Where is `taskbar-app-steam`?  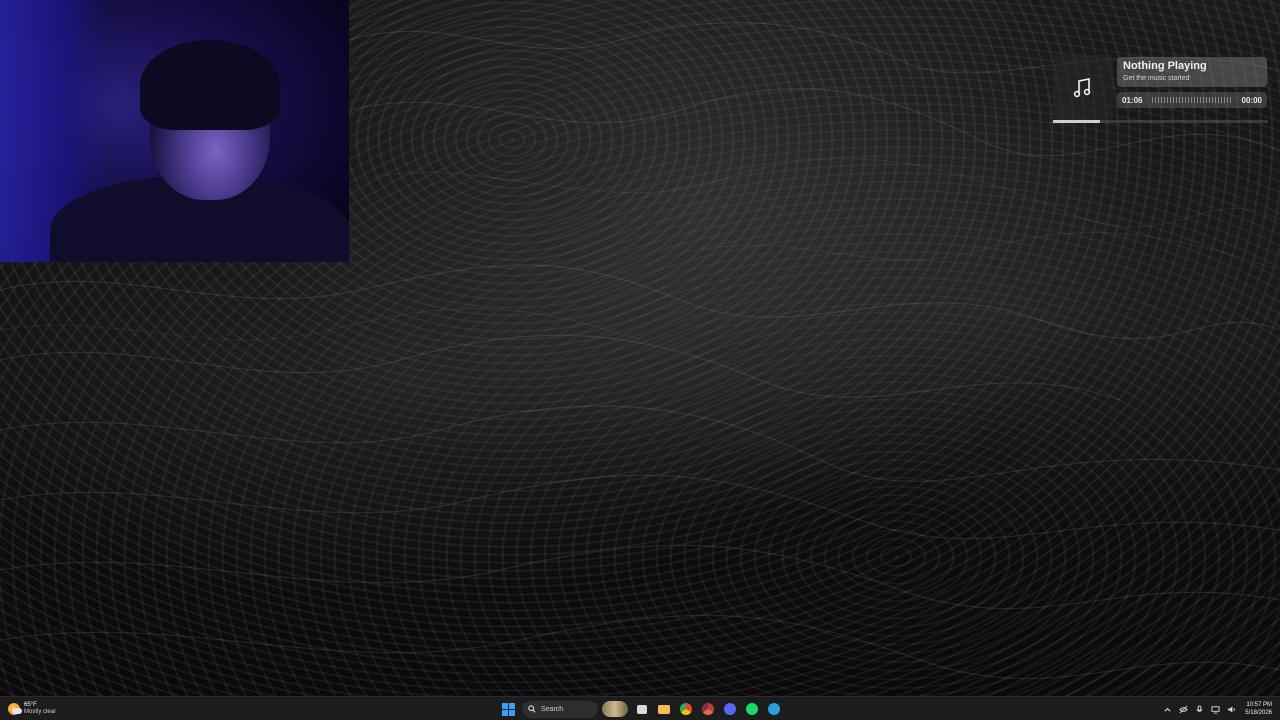 taskbar-app-steam is located at coordinates (774, 709).